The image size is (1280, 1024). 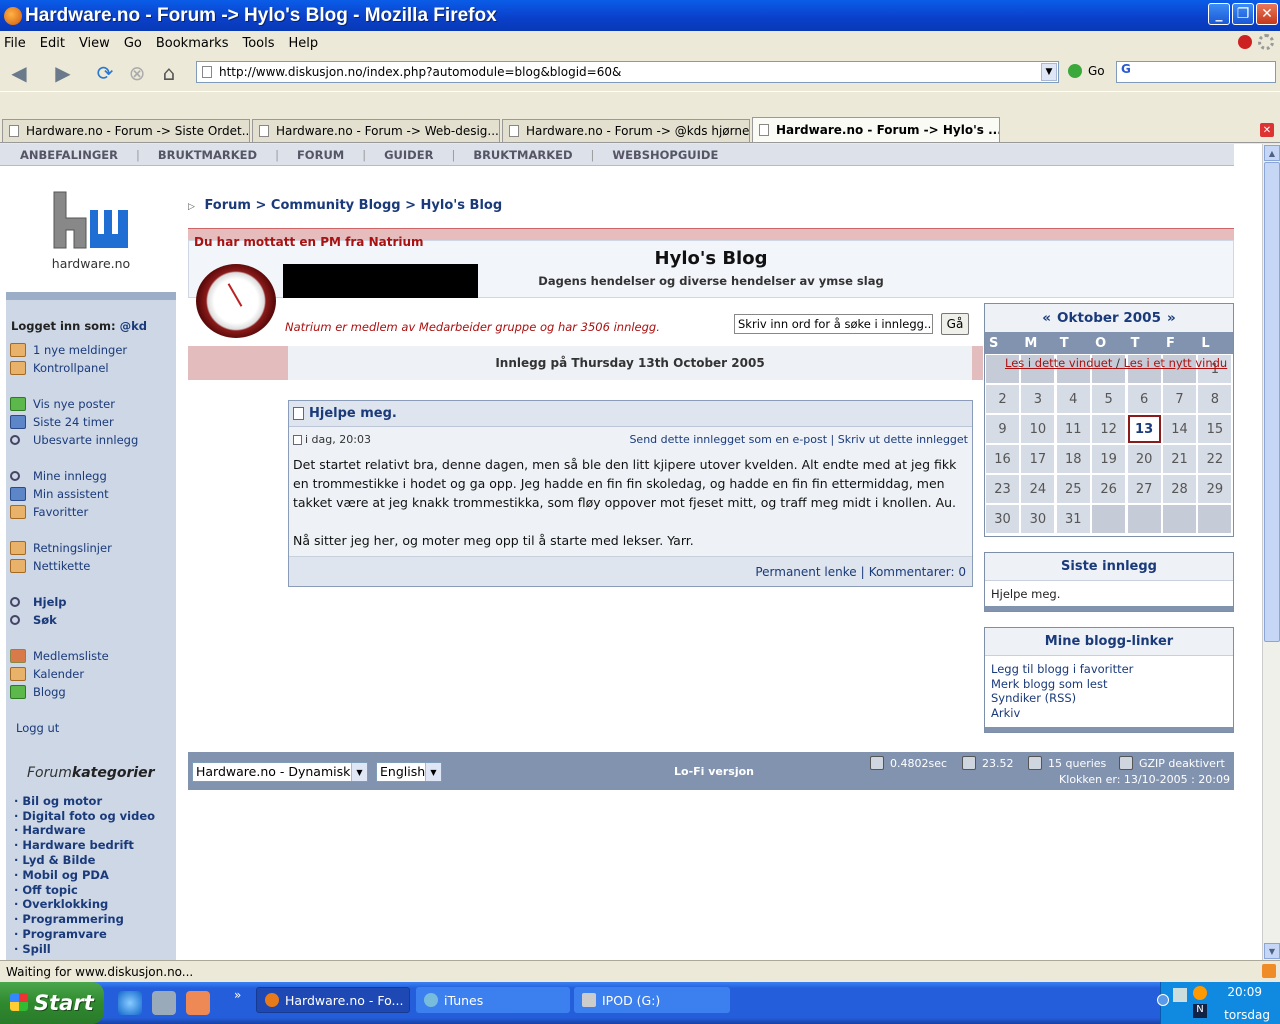 I want to click on calendar-day: 3, so click(x=1038, y=399).